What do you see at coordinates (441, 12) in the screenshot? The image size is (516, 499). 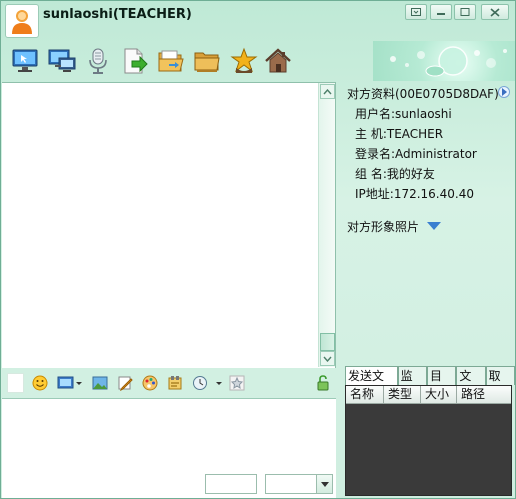 I see `minimize-button` at bounding box center [441, 12].